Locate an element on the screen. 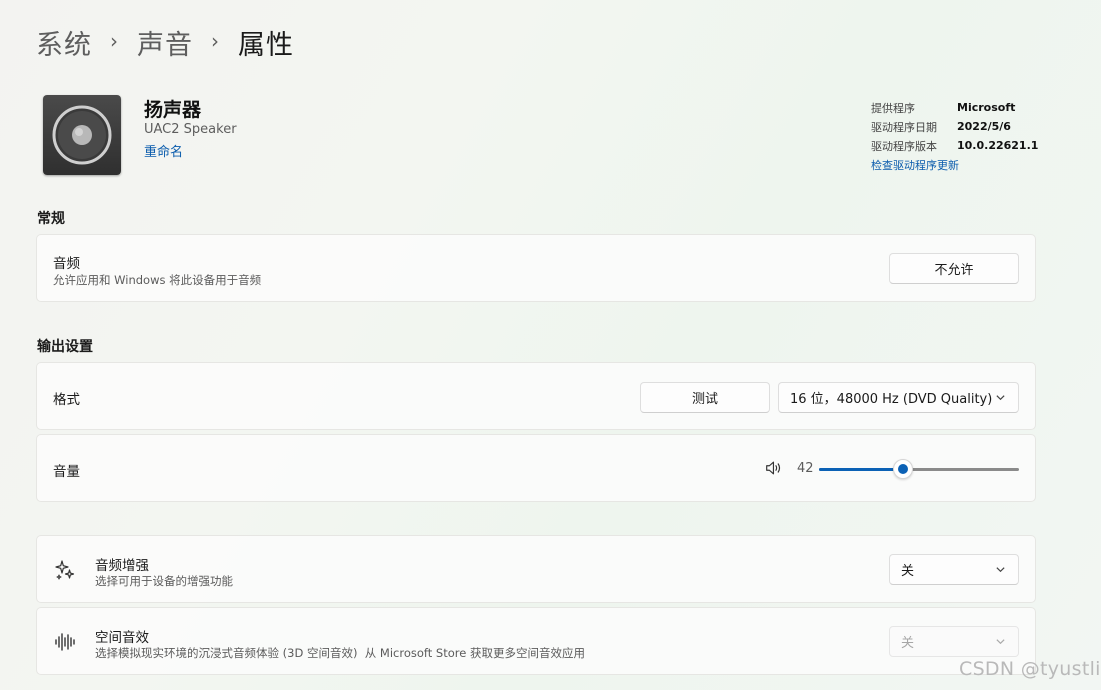 The width and height of the screenshot is (1101, 690). breadcrumb-system: 系统 is located at coordinates (64, 42).